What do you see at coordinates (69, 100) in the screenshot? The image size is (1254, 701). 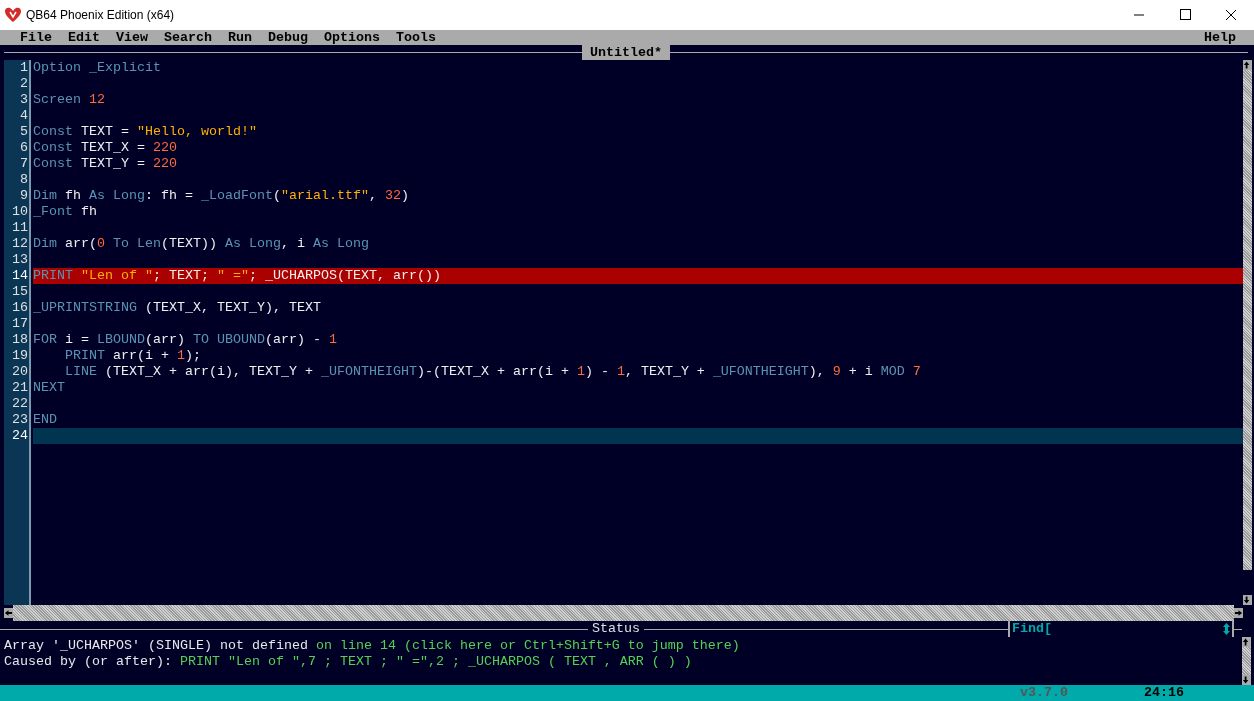 I see `code-line: Screen 12` at bounding box center [69, 100].